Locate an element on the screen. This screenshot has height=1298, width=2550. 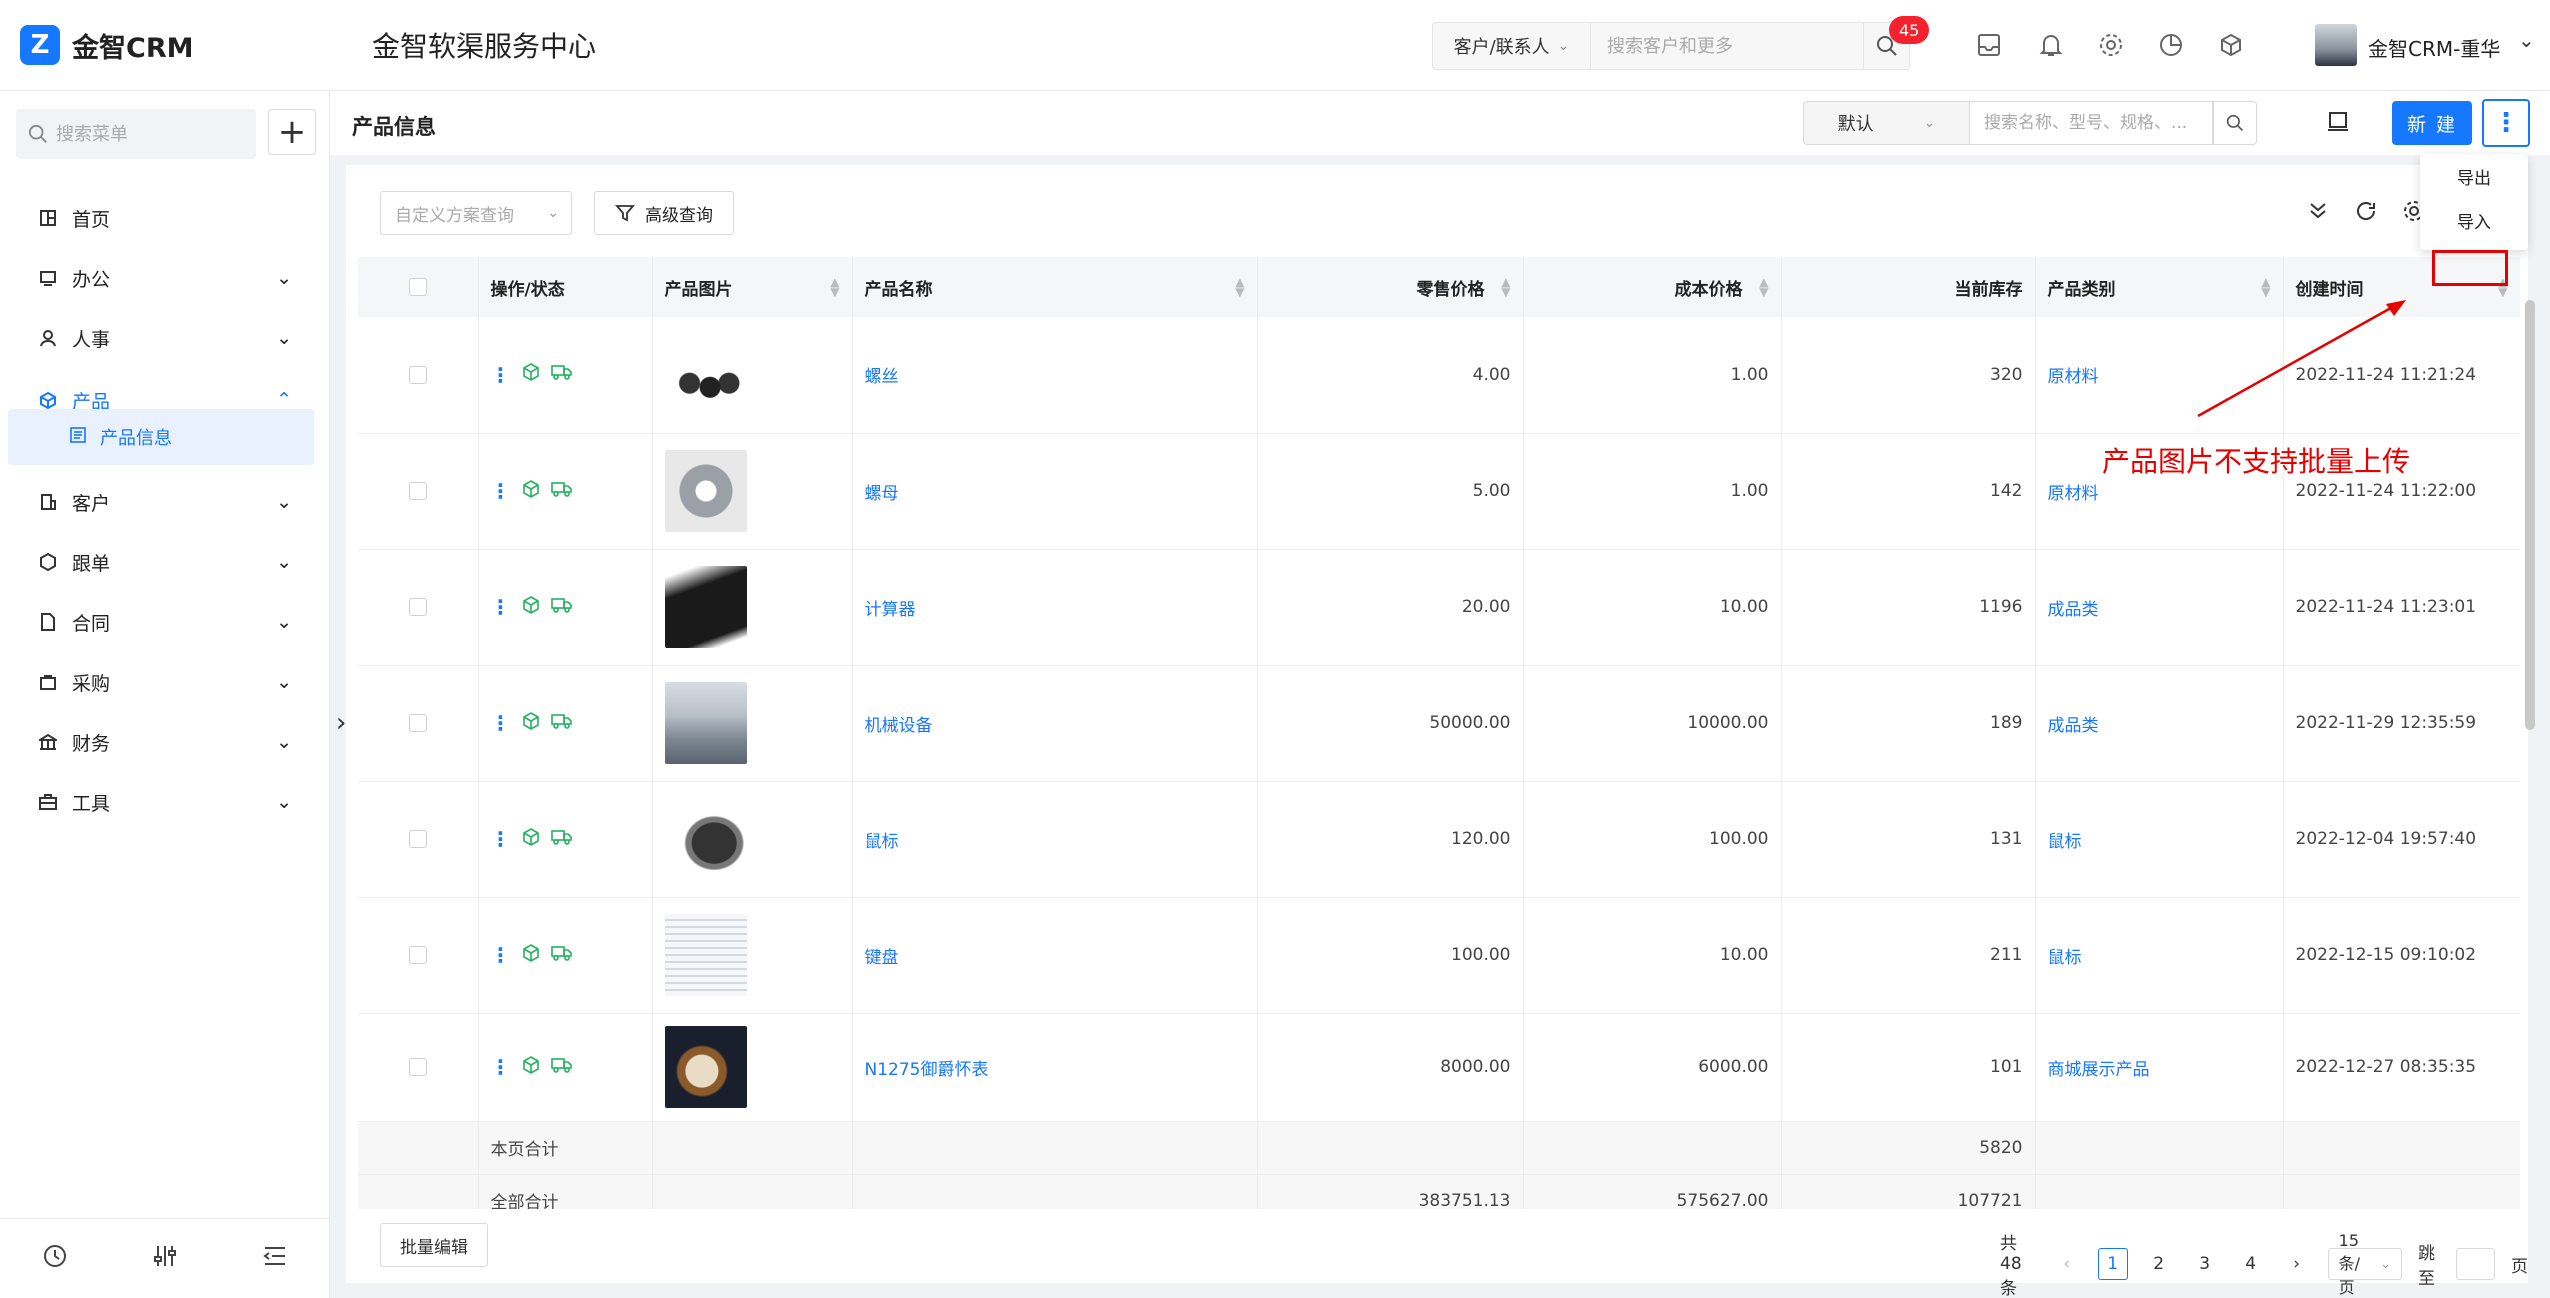
product-name-link: 键盘 is located at coordinates (1055, 955).